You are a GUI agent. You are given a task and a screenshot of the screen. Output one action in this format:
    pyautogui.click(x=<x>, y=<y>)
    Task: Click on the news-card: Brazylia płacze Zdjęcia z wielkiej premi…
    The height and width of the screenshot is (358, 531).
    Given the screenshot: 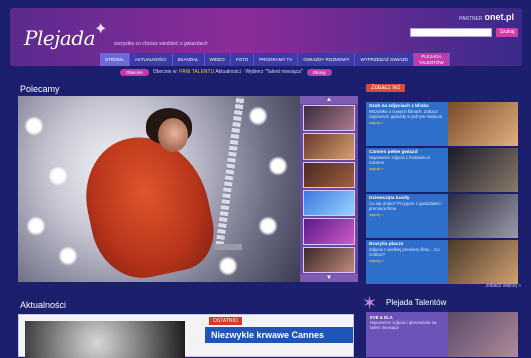 What is the action you would take?
    pyautogui.click(x=442, y=262)
    